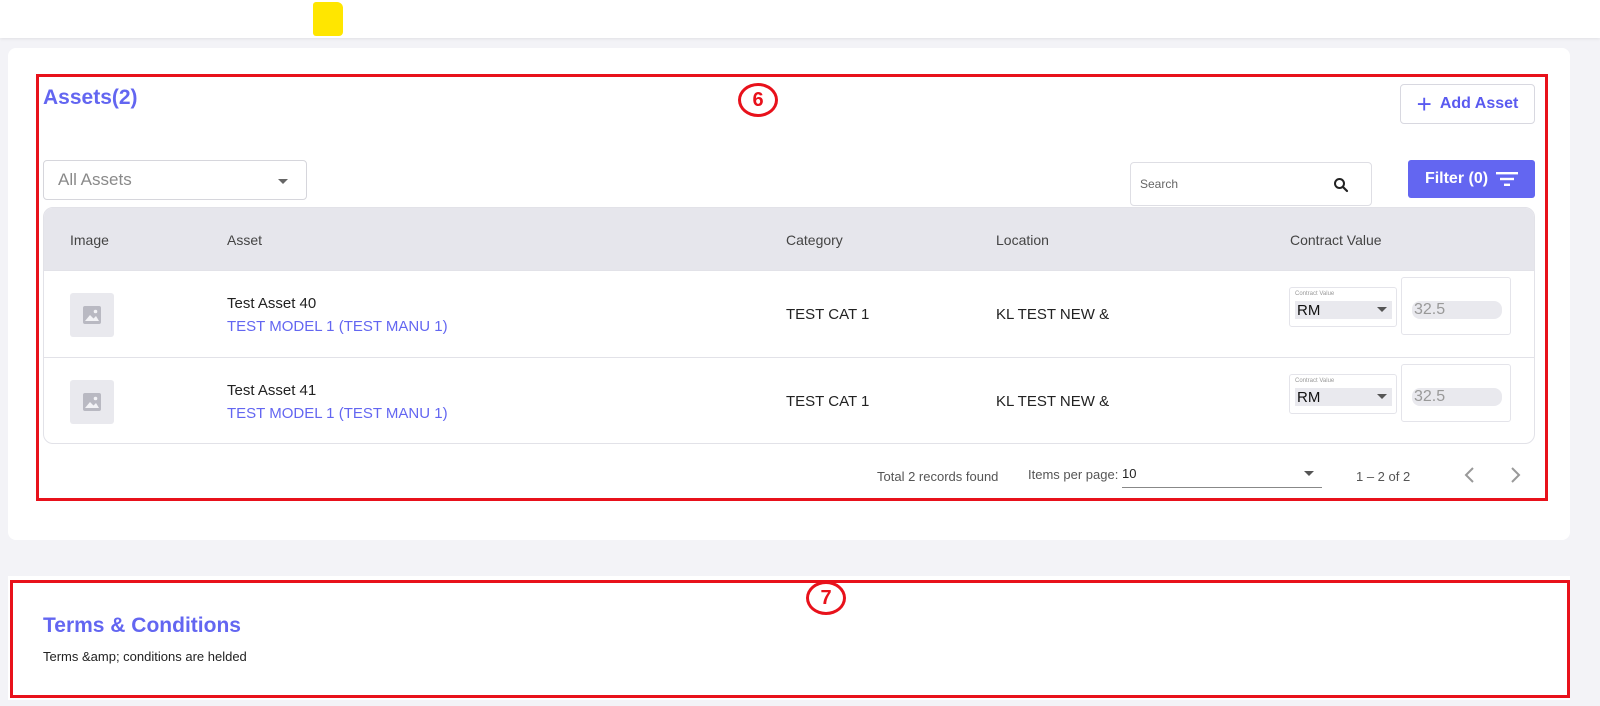 The width and height of the screenshot is (1600, 706). I want to click on annotation-number-6: 6, so click(758, 100).